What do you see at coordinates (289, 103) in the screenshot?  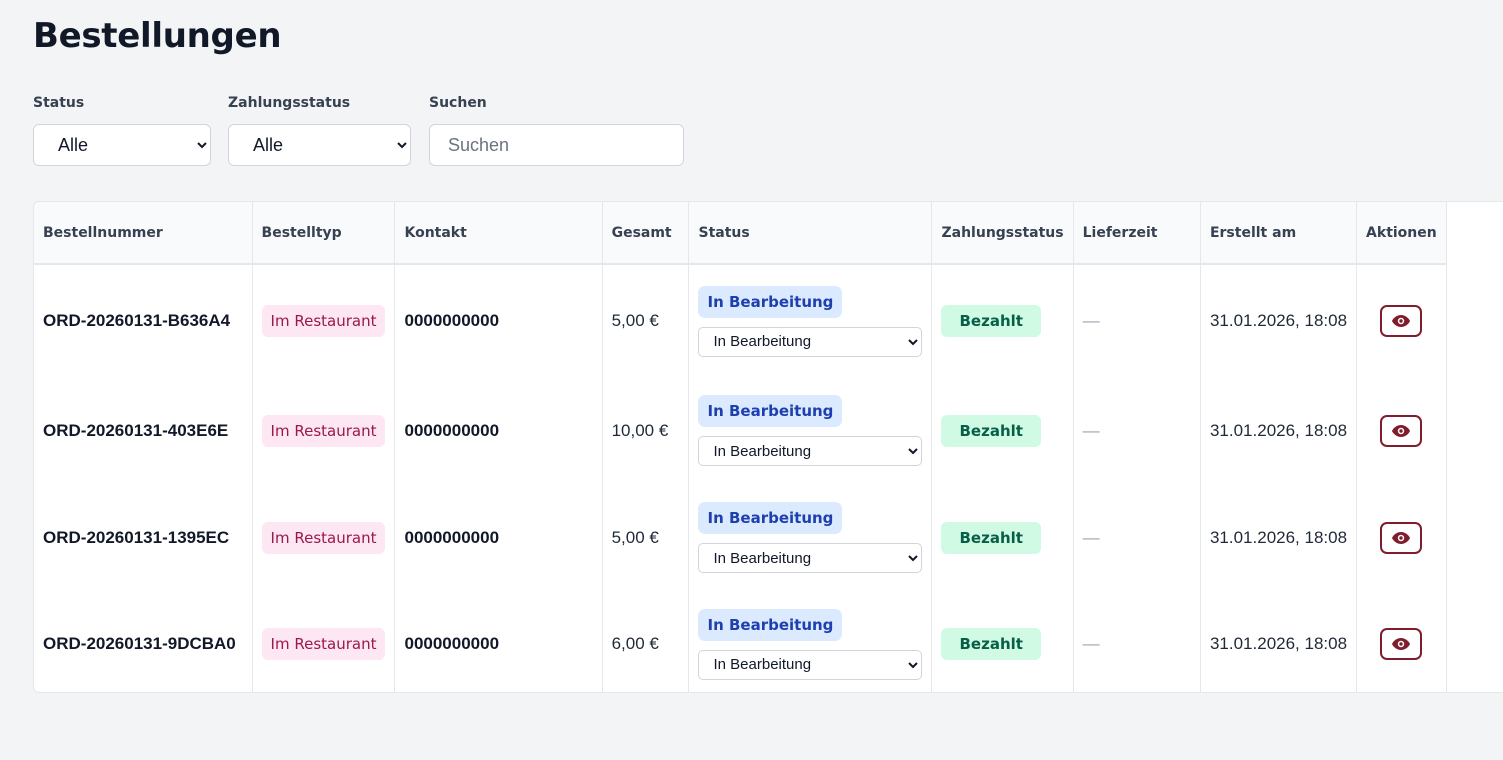 I see `payment-status-filter-label: Zahlungsstatus` at bounding box center [289, 103].